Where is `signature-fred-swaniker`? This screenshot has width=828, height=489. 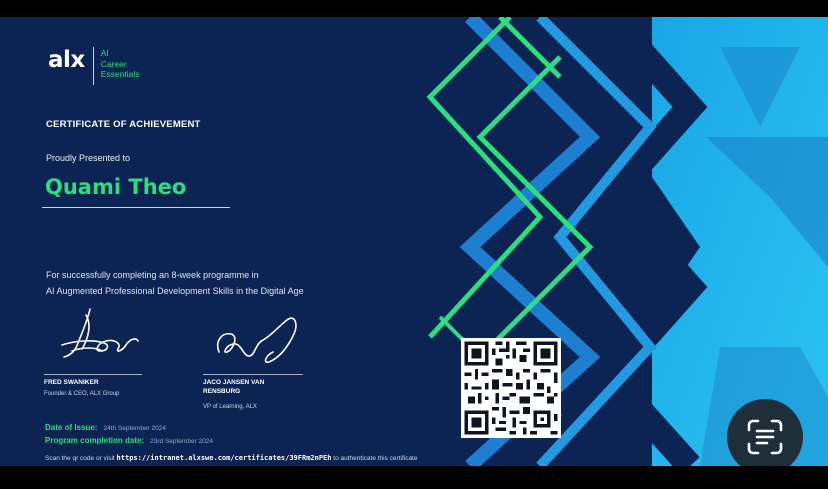
signature-fred-swaniker is located at coordinates (100, 333).